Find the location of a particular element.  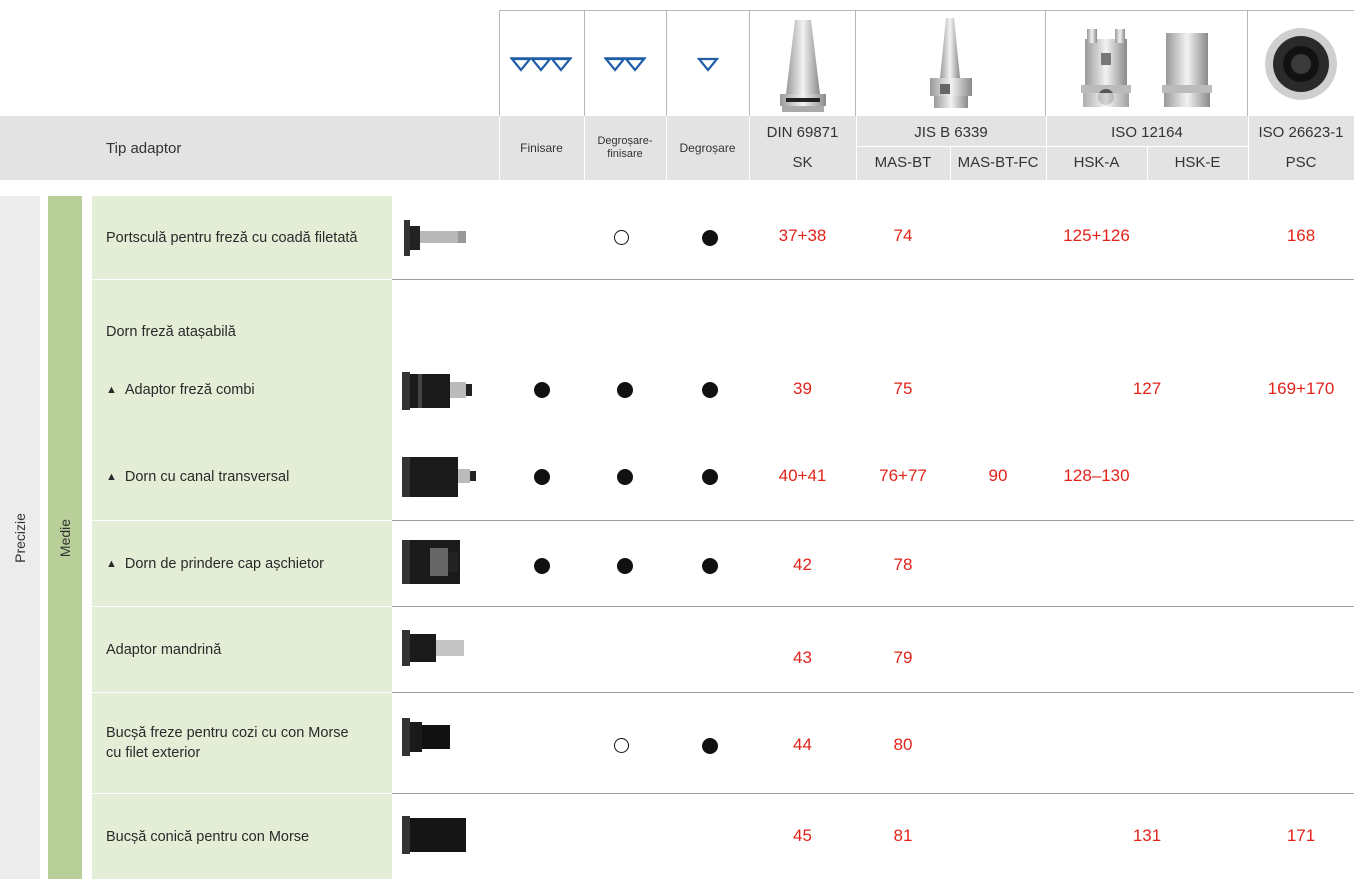

row-label: Adaptor freză combi is located at coordinates (189, 390).